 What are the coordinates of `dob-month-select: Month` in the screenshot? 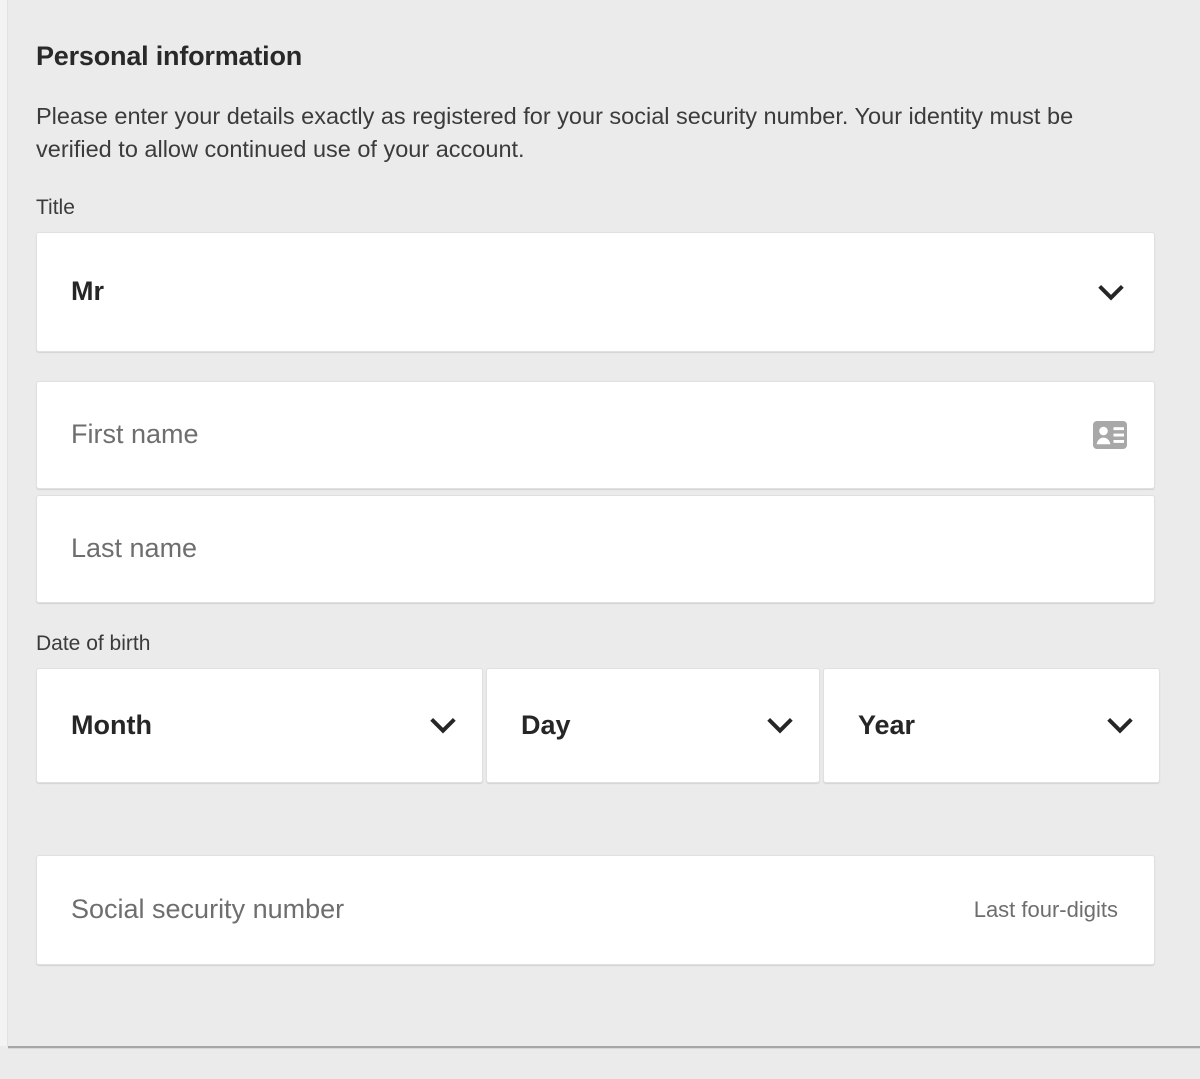 It's located at (259, 725).